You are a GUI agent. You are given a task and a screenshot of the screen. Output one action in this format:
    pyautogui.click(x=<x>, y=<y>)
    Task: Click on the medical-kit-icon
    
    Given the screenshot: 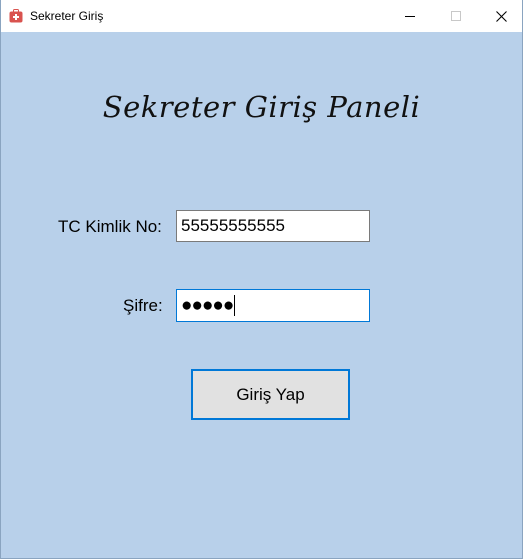 What is the action you would take?
    pyautogui.click(x=16, y=16)
    